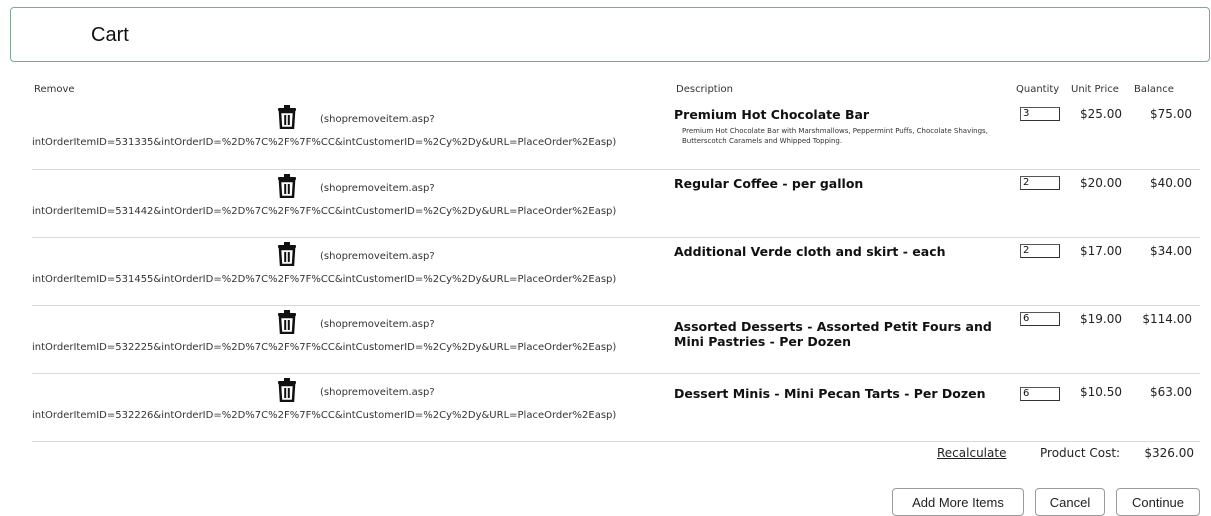  Describe the element at coordinates (1095, 89) in the screenshot. I see `column-header-unit-price: Unit Price` at that location.